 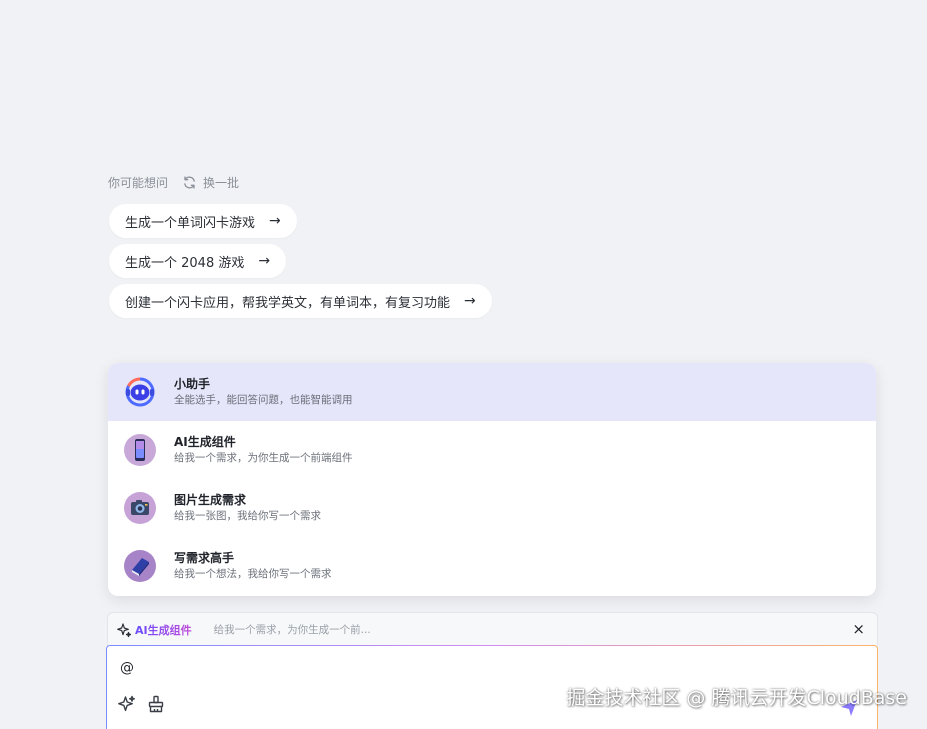 I want to click on agent-name: AI生成组件, so click(x=205, y=442).